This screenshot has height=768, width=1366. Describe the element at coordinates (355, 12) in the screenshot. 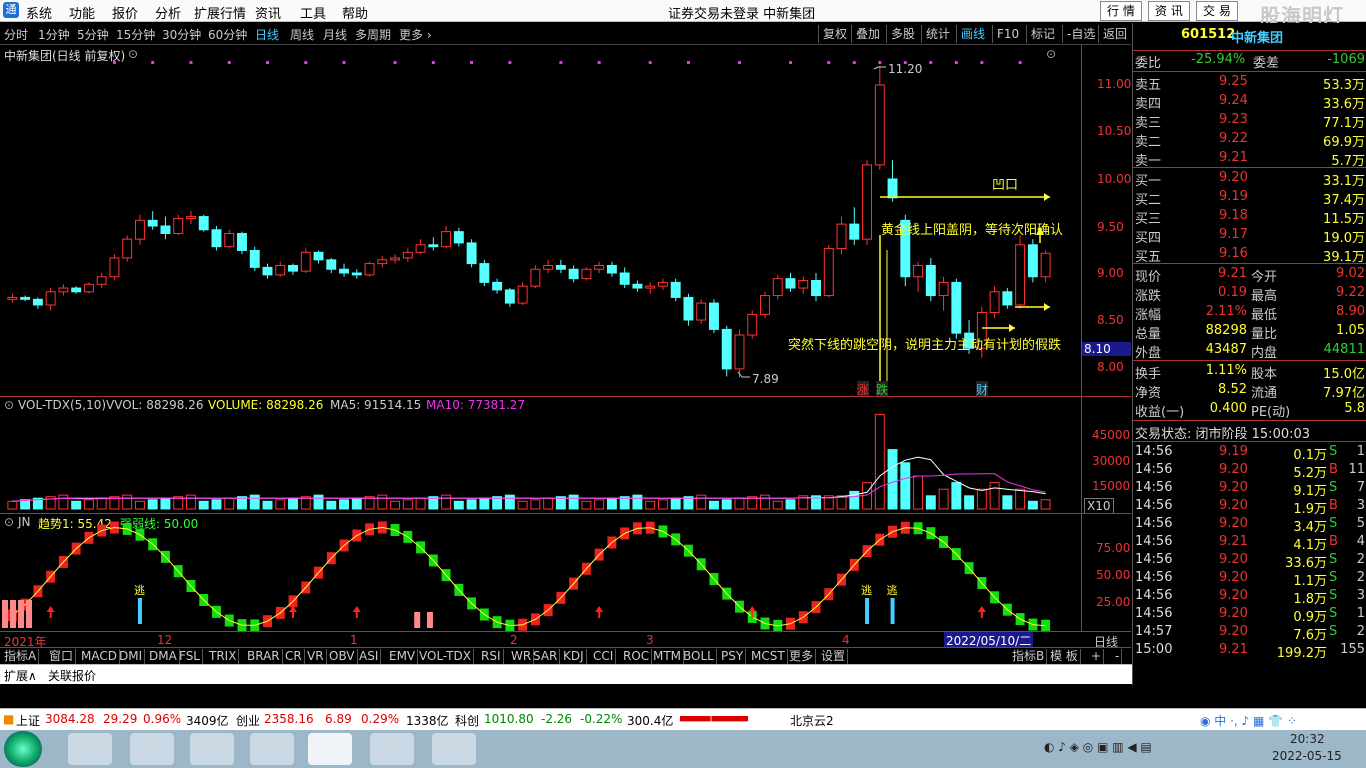

I see `menu-item-help: 帮助` at that location.